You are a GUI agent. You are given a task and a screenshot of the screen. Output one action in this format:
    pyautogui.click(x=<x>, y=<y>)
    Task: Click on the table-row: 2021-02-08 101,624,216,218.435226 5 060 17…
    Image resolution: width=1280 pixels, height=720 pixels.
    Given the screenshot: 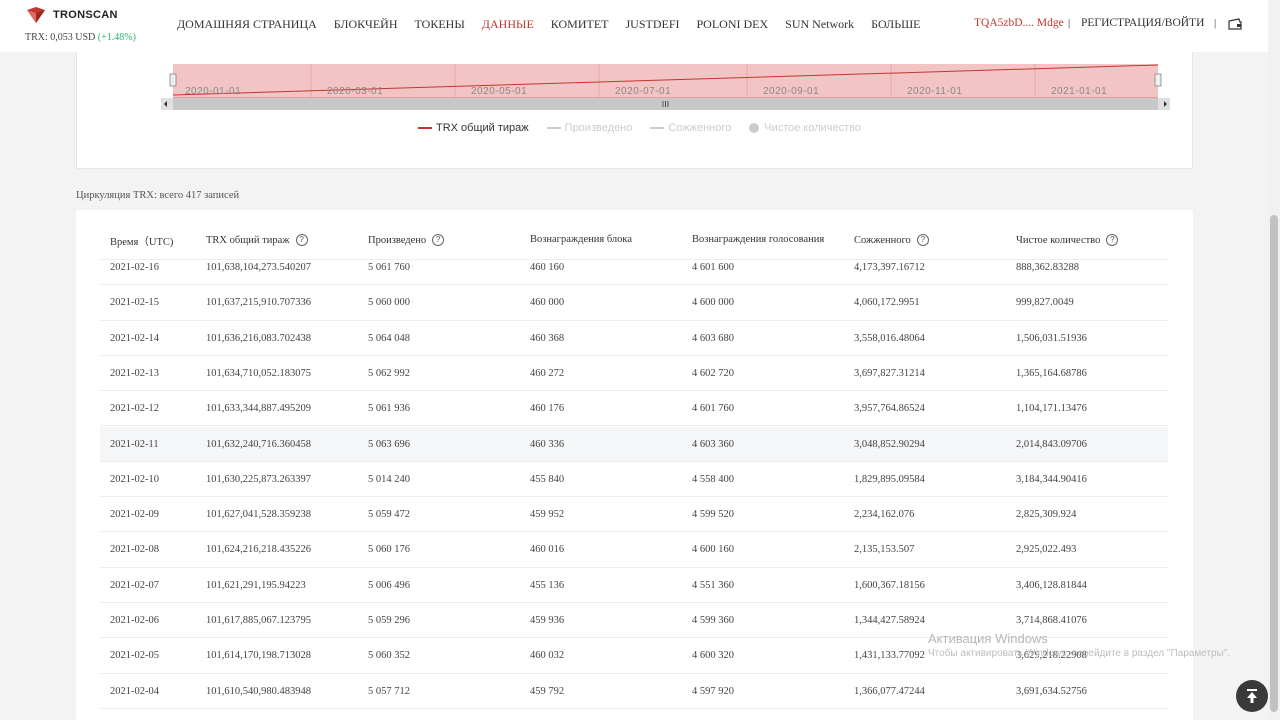 What is the action you would take?
    pyautogui.click(x=634, y=550)
    